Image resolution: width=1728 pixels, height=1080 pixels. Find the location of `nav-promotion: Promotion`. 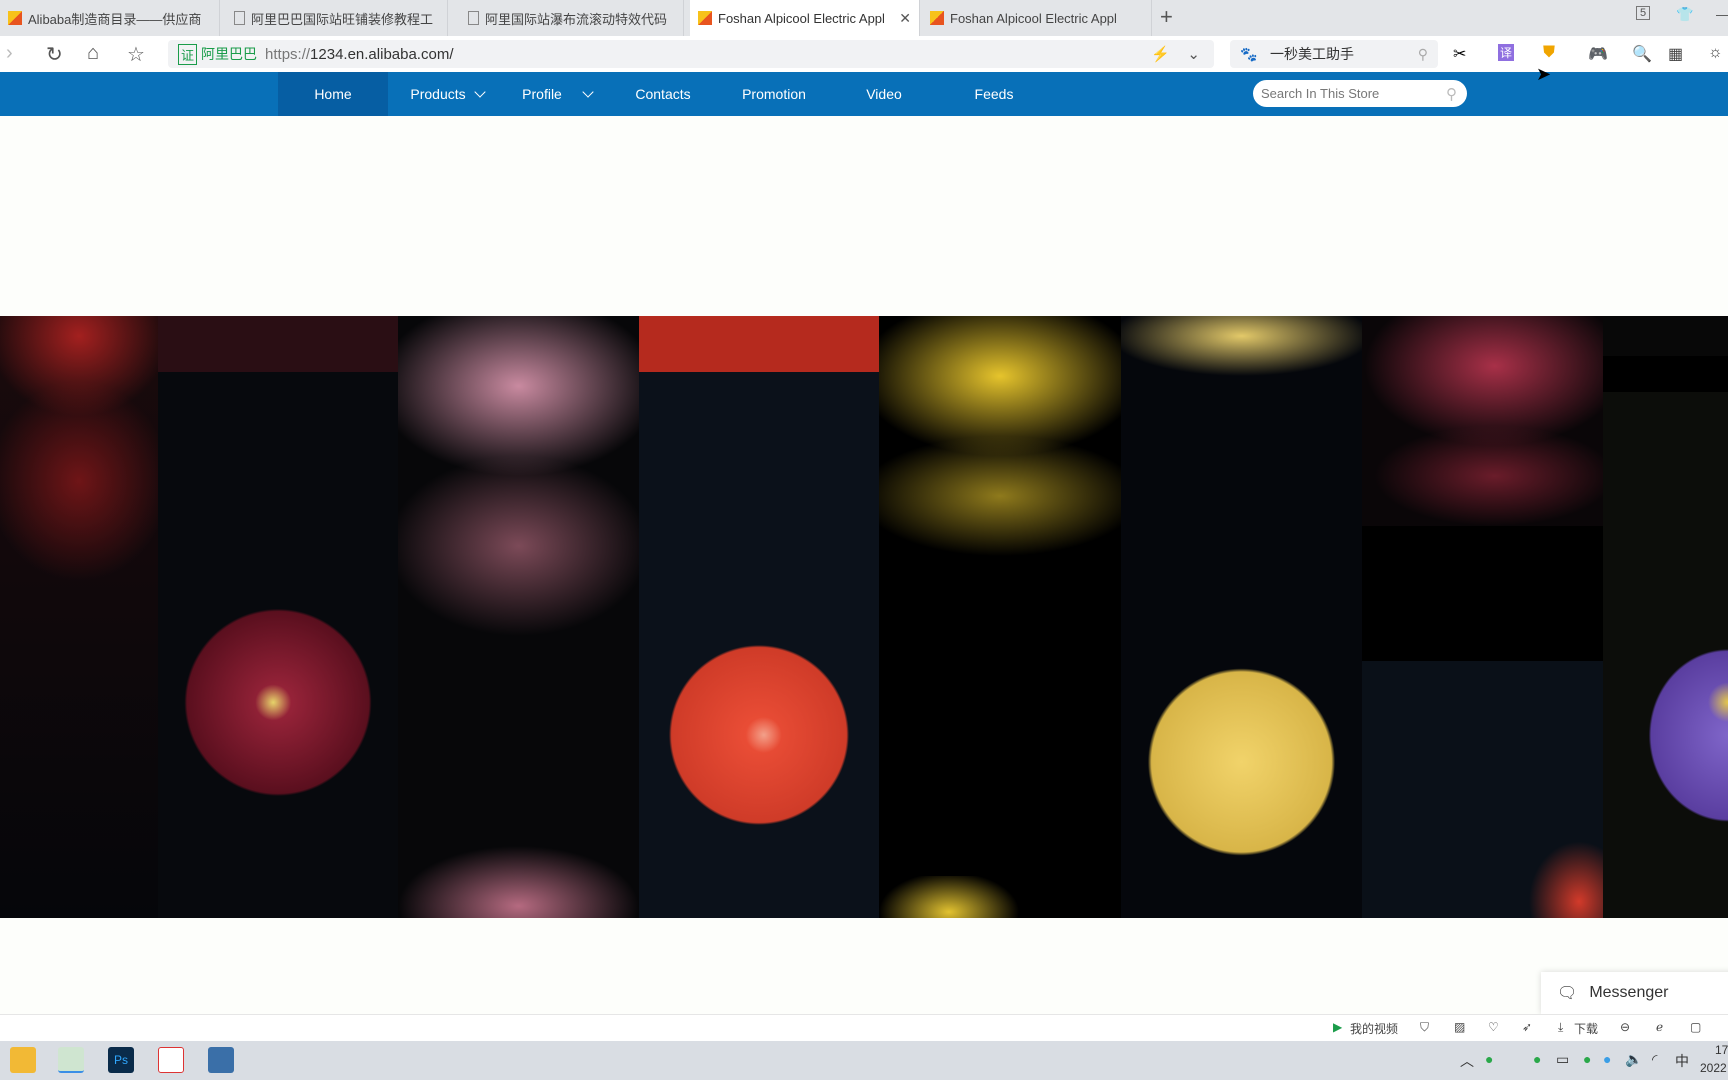

nav-promotion: Promotion is located at coordinates (774, 94).